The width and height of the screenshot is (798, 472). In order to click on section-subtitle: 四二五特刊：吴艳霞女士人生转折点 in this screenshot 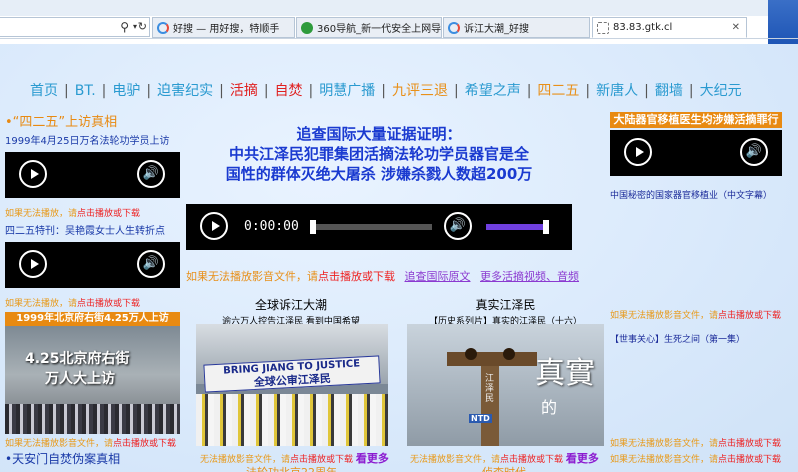, I will do `click(85, 229)`.